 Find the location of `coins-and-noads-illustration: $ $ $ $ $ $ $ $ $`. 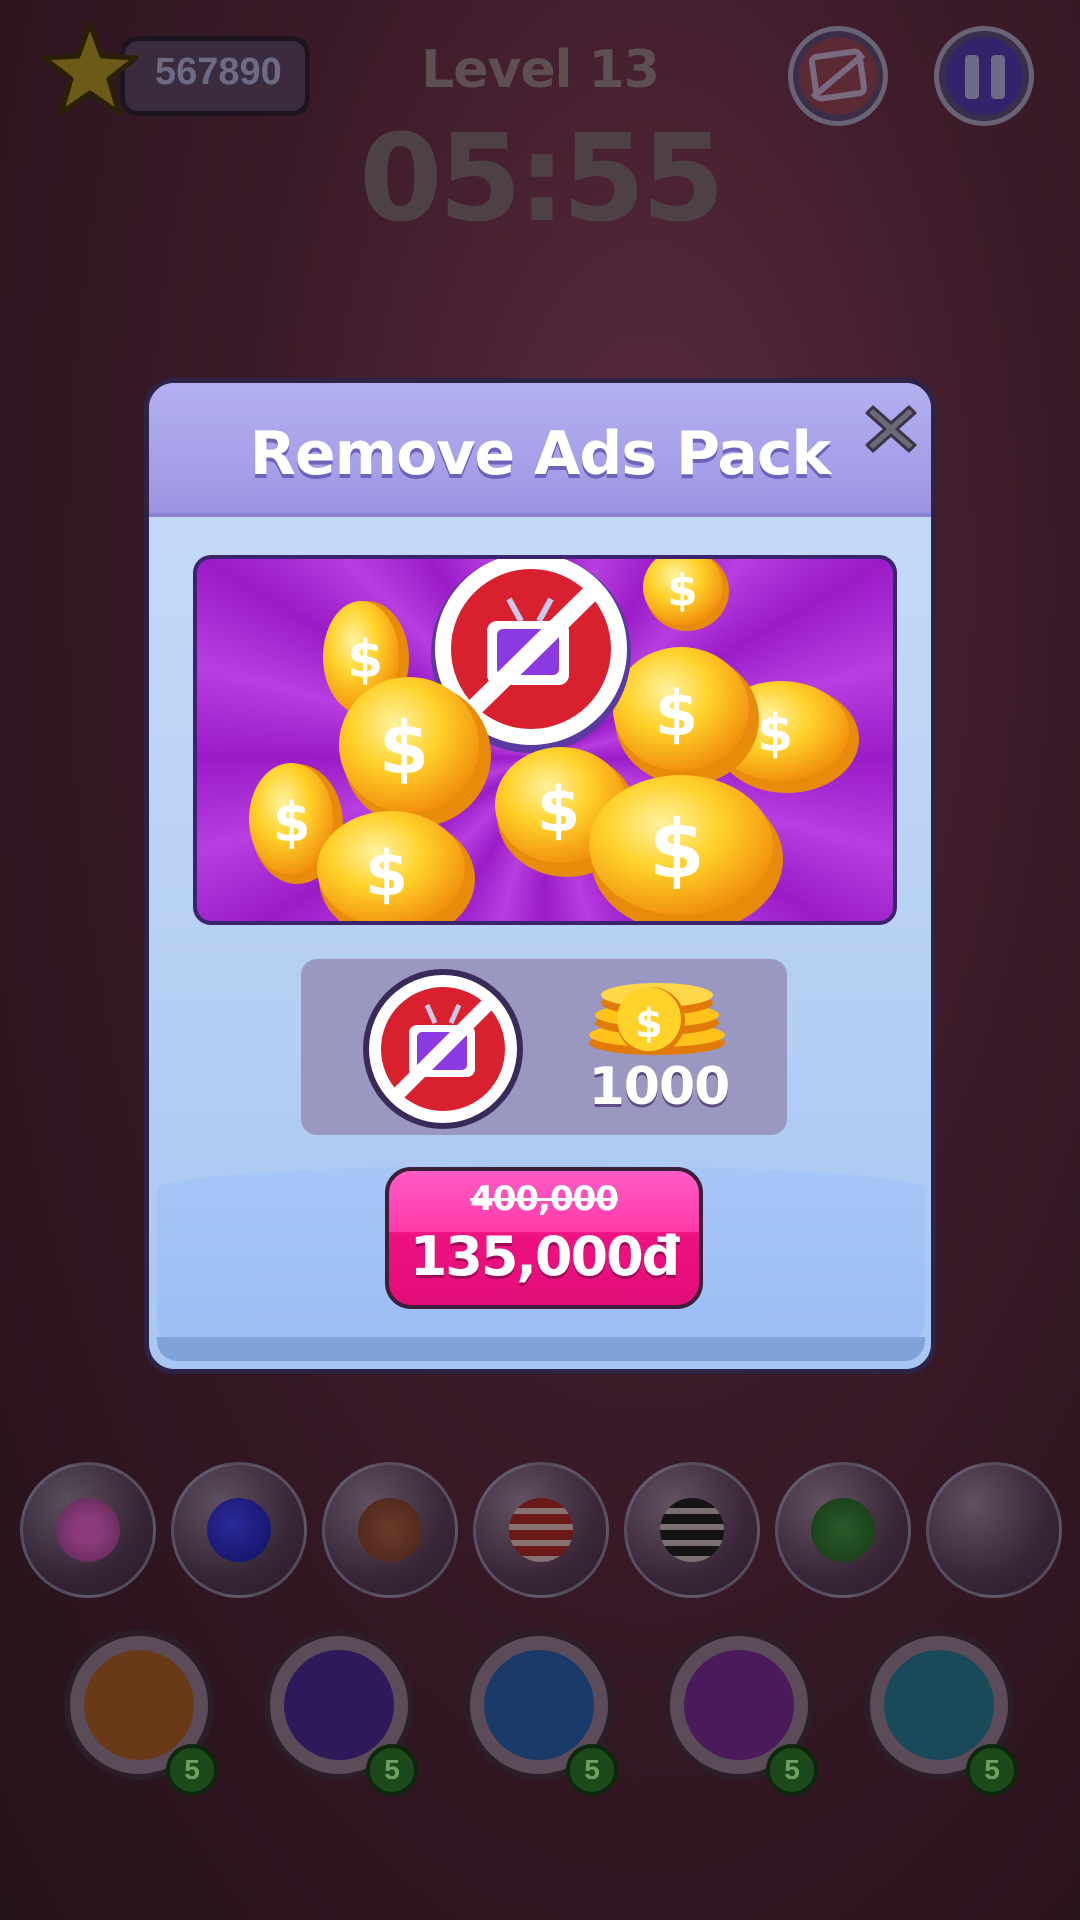

coins-and-noads-illustration: $ $ $ $ $ $ $ $ $ is located at coordinates (554, 740).